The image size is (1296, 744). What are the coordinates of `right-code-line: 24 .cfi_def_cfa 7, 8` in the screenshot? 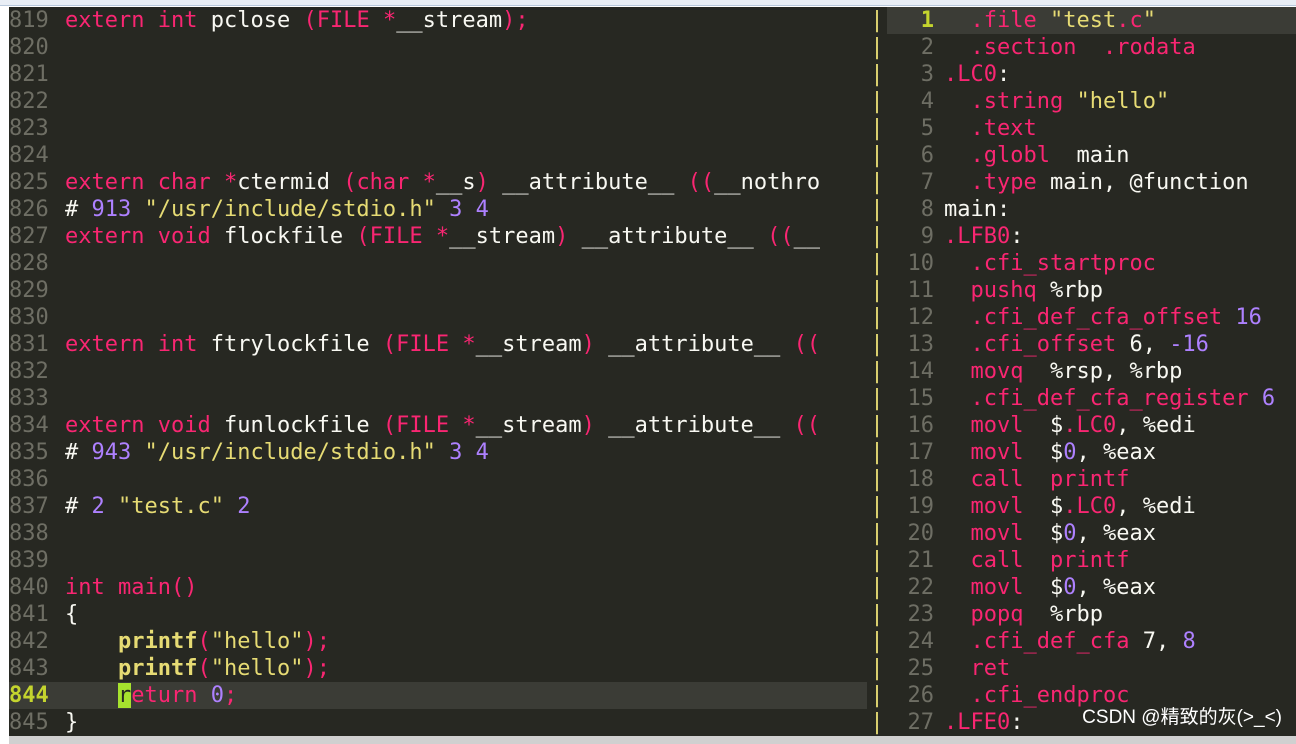 It's located at (1091, 641).